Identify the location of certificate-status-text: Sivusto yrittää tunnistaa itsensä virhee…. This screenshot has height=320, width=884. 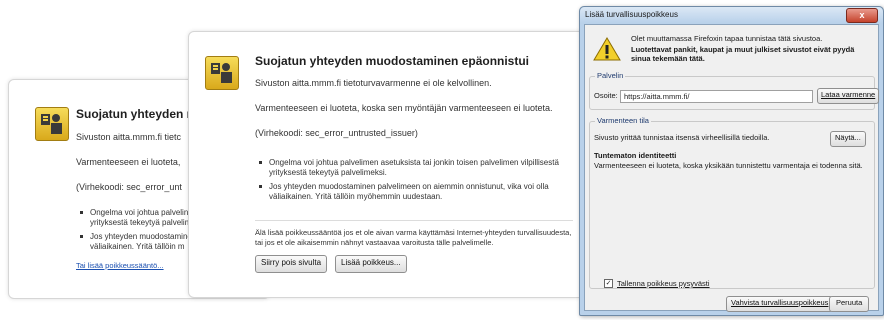
(682, 137).